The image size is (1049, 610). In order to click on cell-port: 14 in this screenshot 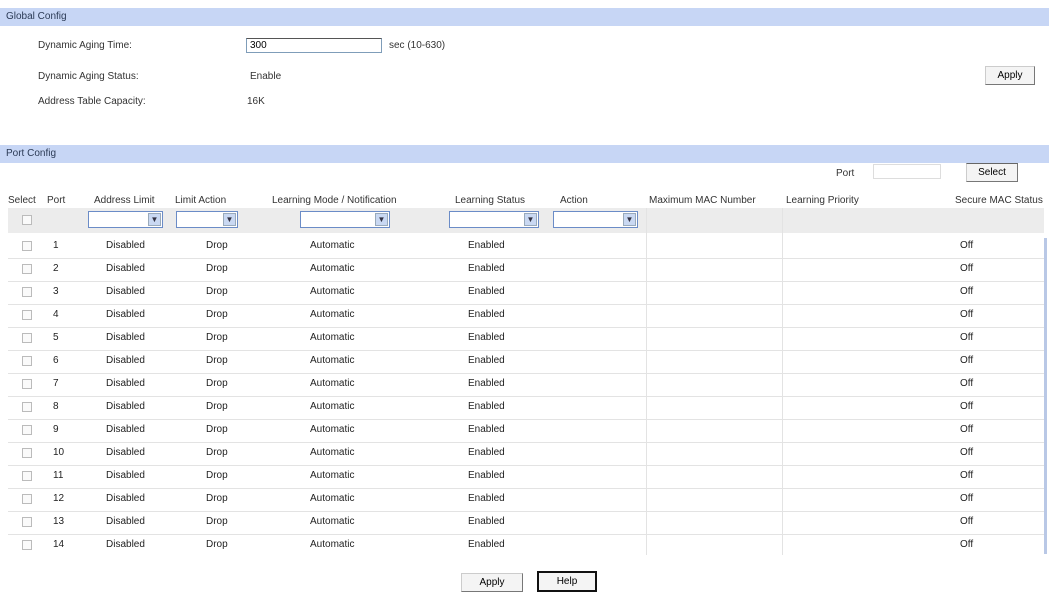, I will do `click(59, 544)`.